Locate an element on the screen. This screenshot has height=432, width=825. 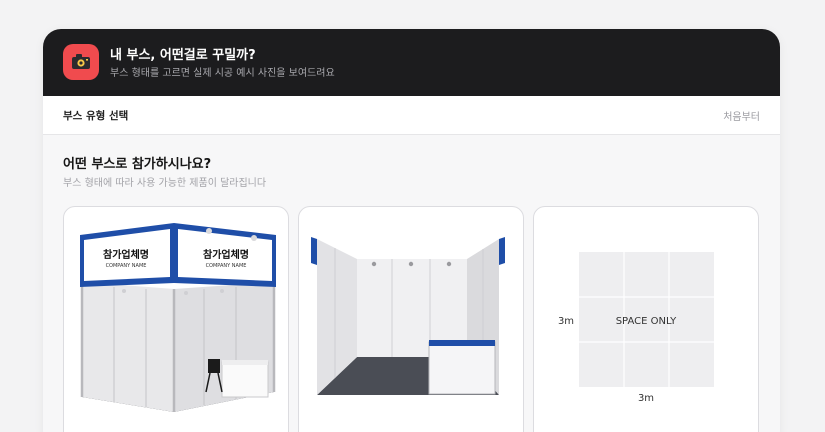
fascia-left-subtext: COMPANY NAME is located at coordinates (126, 266).